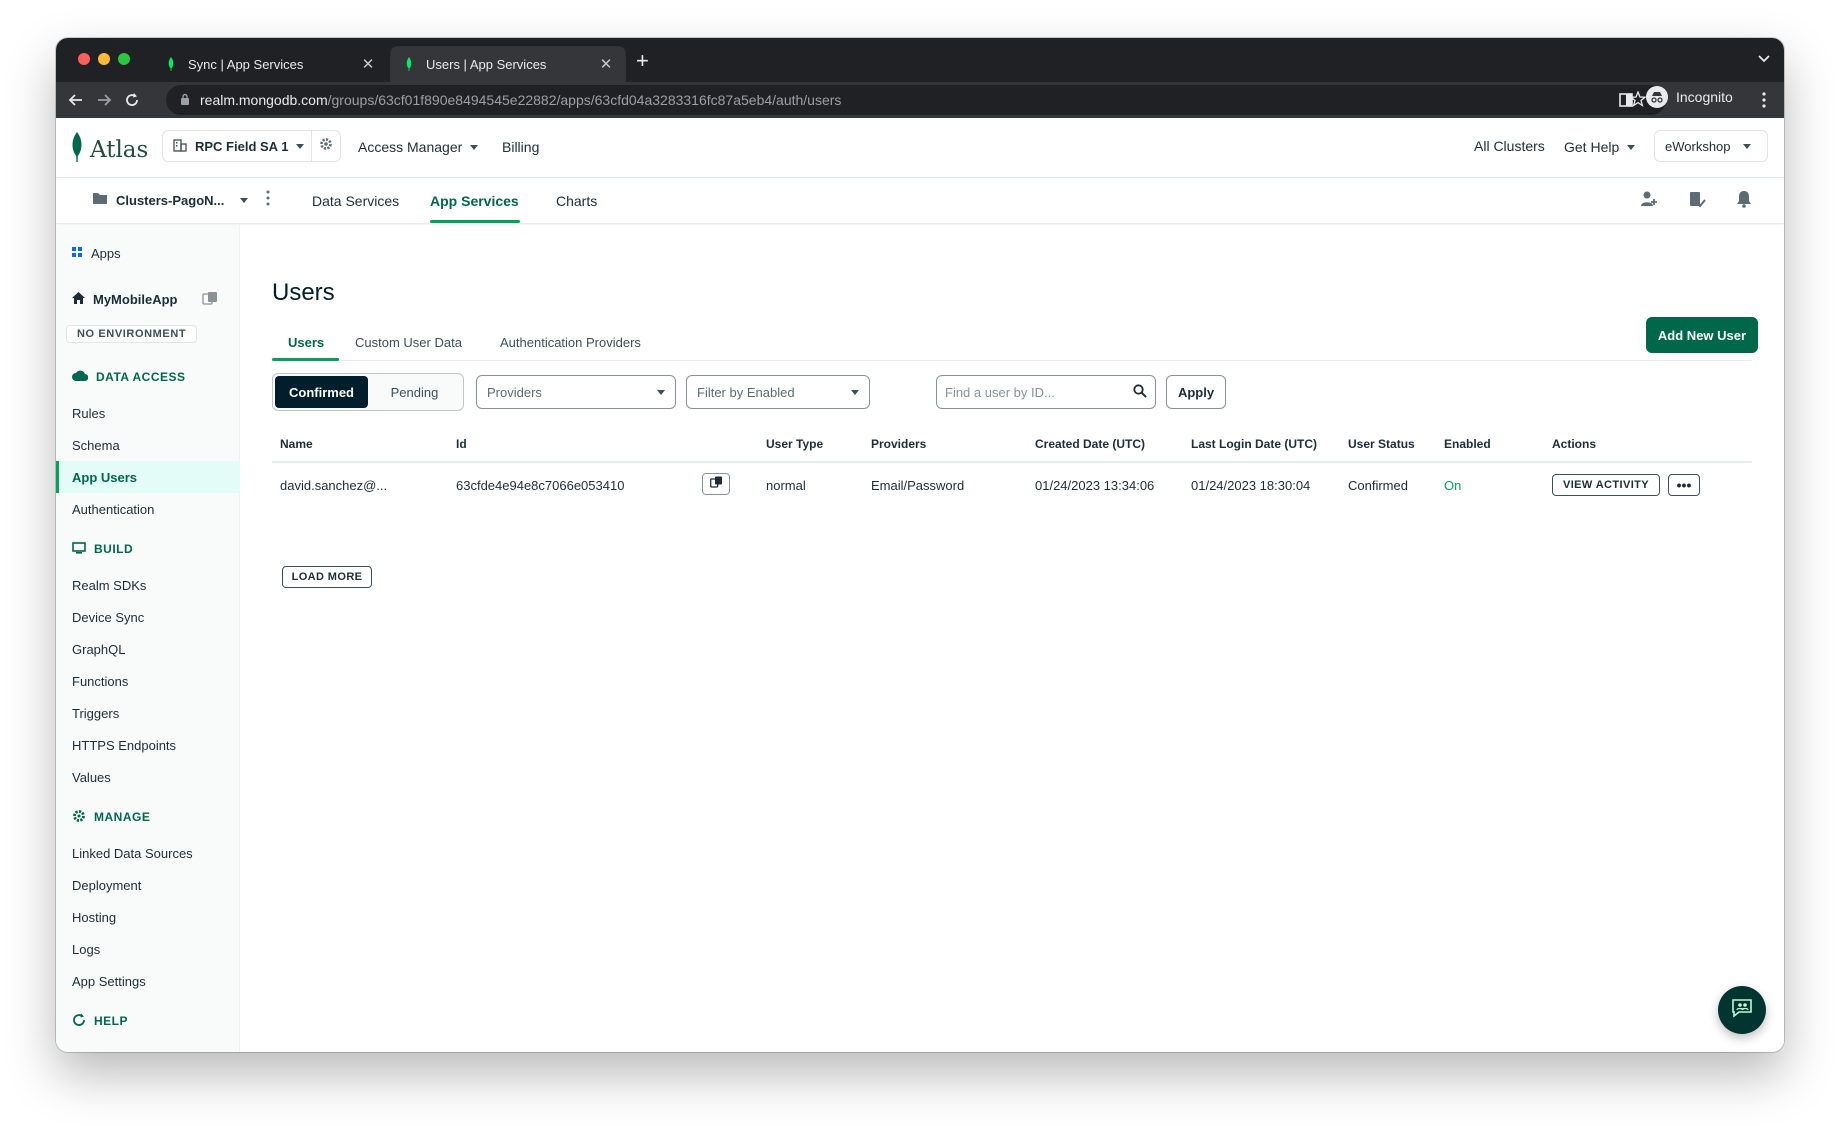 The height and width of the screenshot is (1126, 1840). What do you see at coordinates (111, 1021) in the screenshot?
I see `section-title: HELP` at bounding box center [111, 1021].